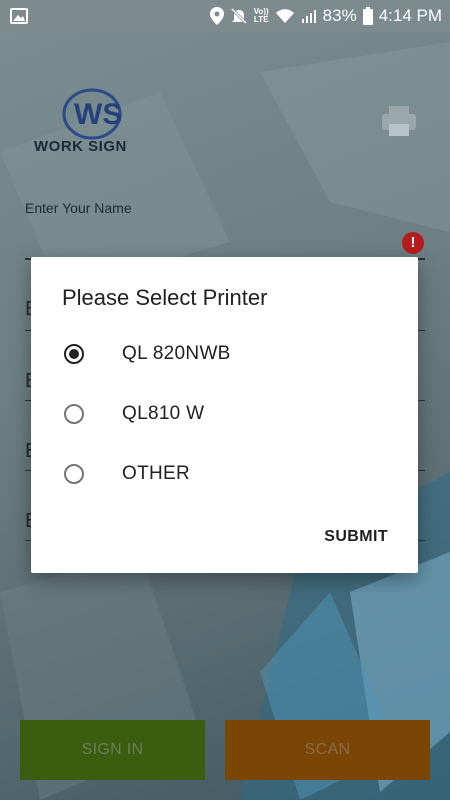  What do you see at coordinates (224, 474) in the screenshot?
I see `printer-option-other: OTHER` at bounding box center [224, 474].